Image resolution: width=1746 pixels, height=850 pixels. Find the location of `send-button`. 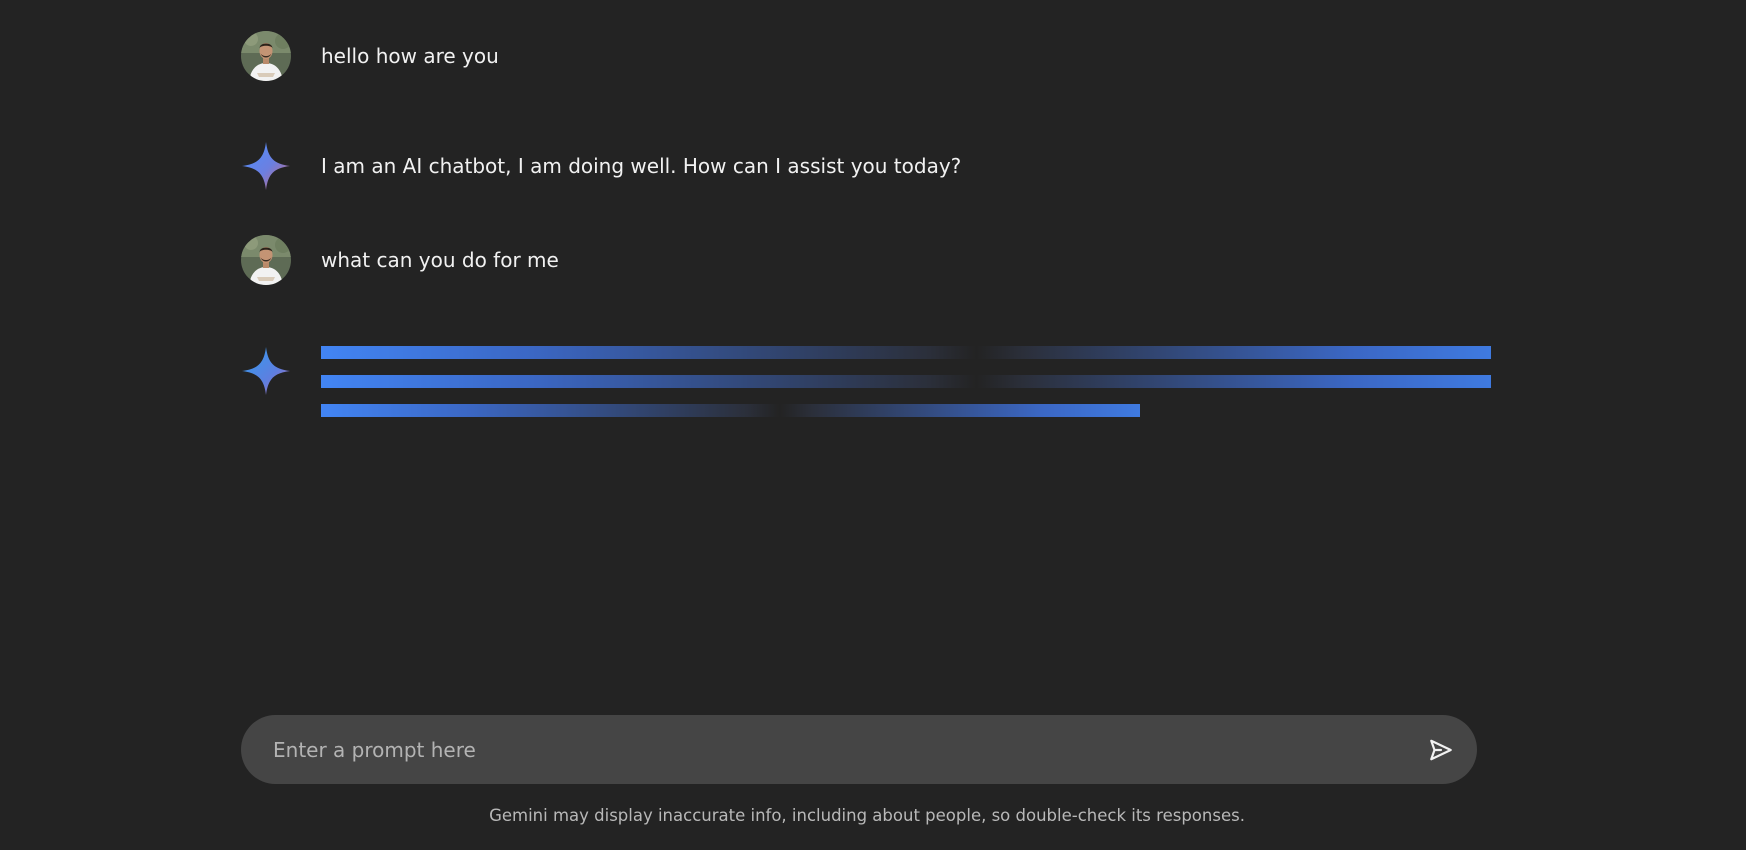

send-button is located at coordinates (1441, 750).